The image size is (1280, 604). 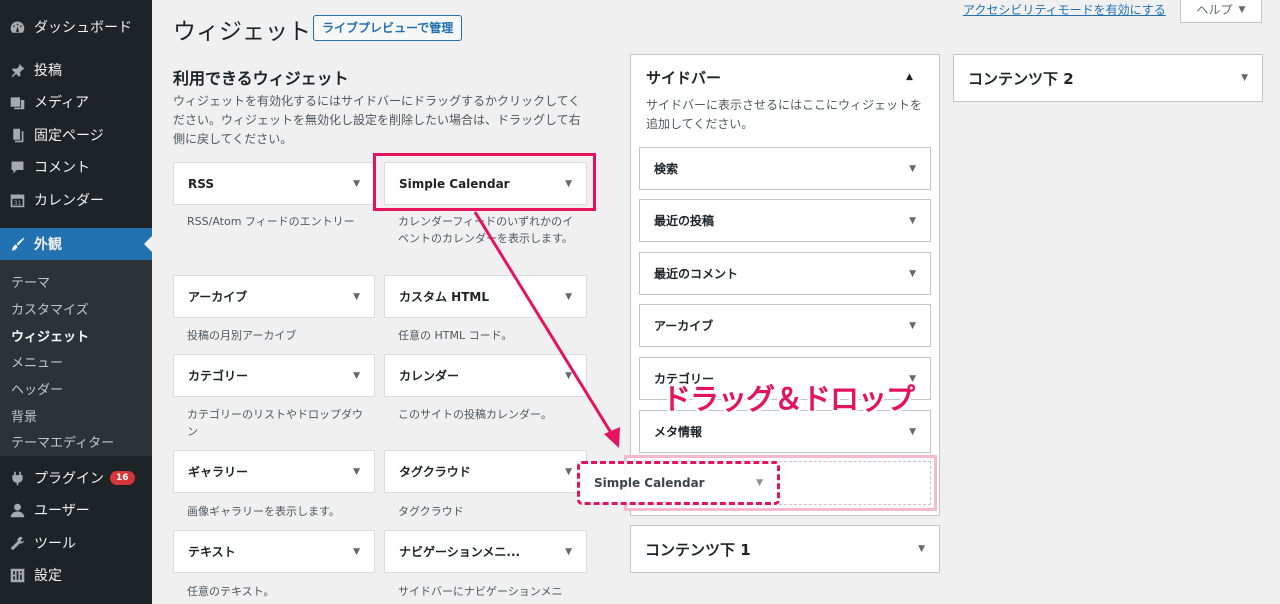 What do you see at coordinates (76, 244) in the screenshot?
I see `menu-appearance: 外観` at bounding box center [76, 244].